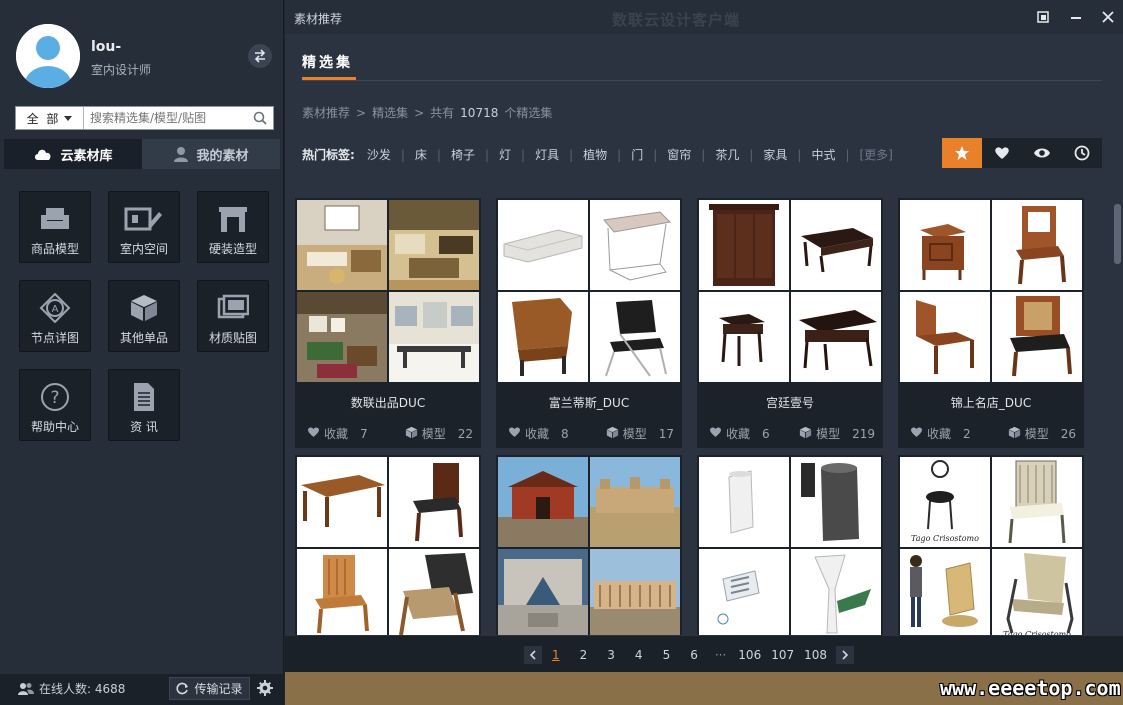 This screenshot has height=705, width=1123. I want to click on hot-tag: 茶几, so click(727, 154).